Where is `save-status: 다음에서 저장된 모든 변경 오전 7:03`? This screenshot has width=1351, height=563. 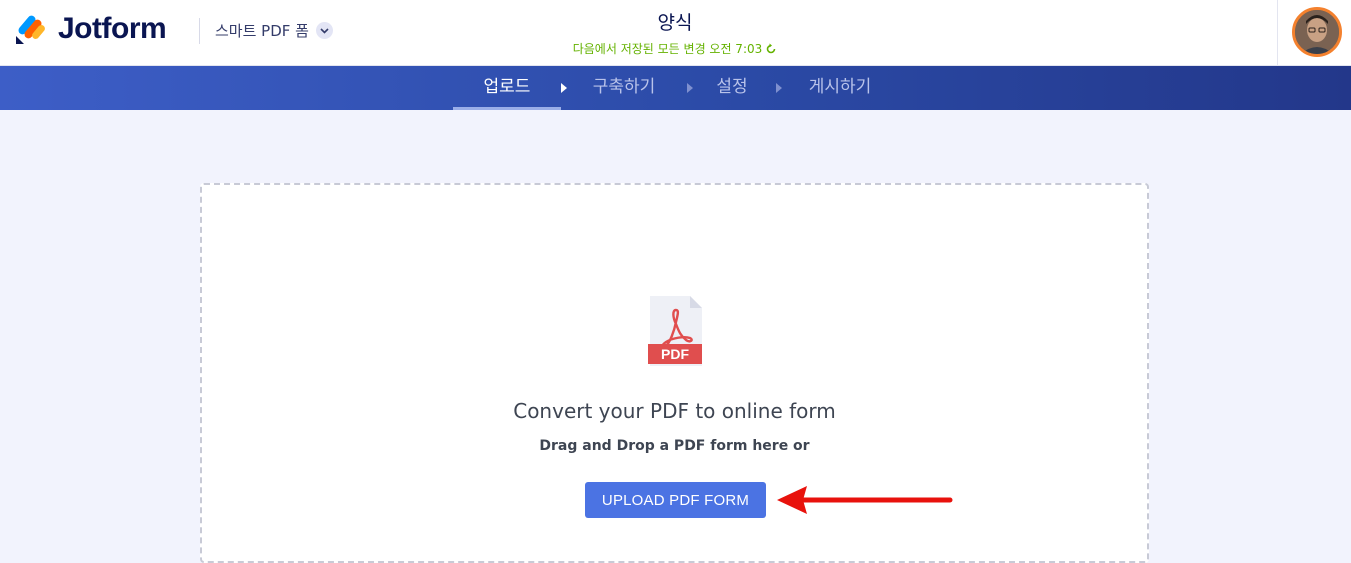 save-status: 다음에서 저장된 모든 변경 오전 7:03 is located at coordinates (675, 48).